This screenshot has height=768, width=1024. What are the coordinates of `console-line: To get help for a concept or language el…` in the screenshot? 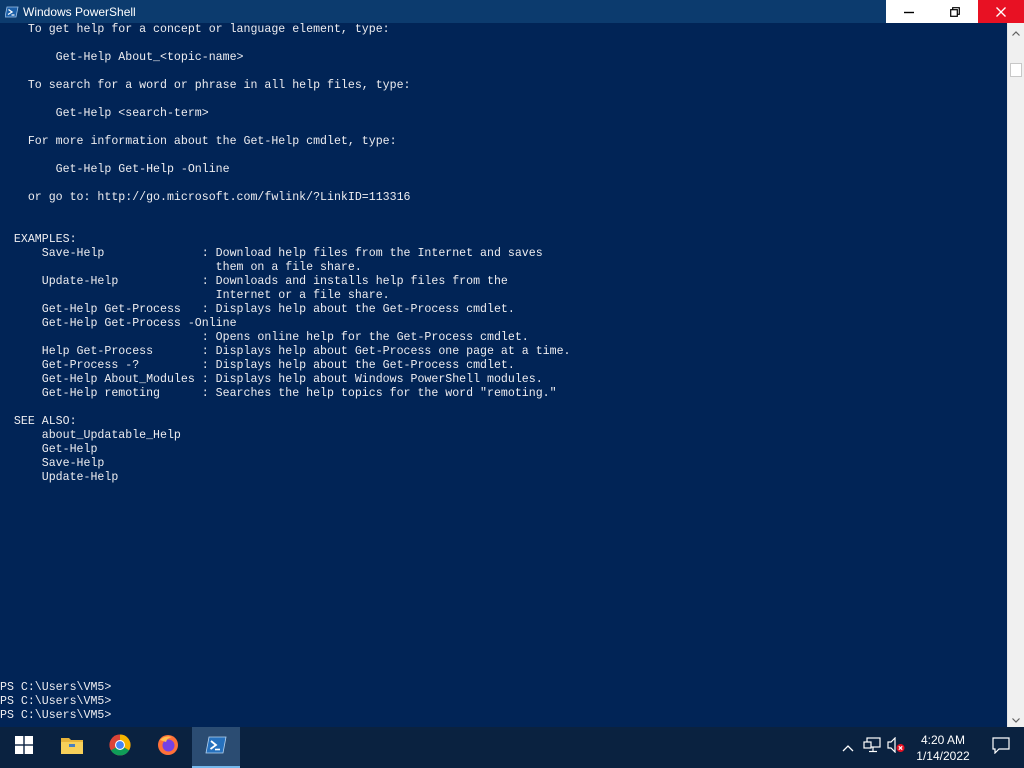 It's located at (195, 29).